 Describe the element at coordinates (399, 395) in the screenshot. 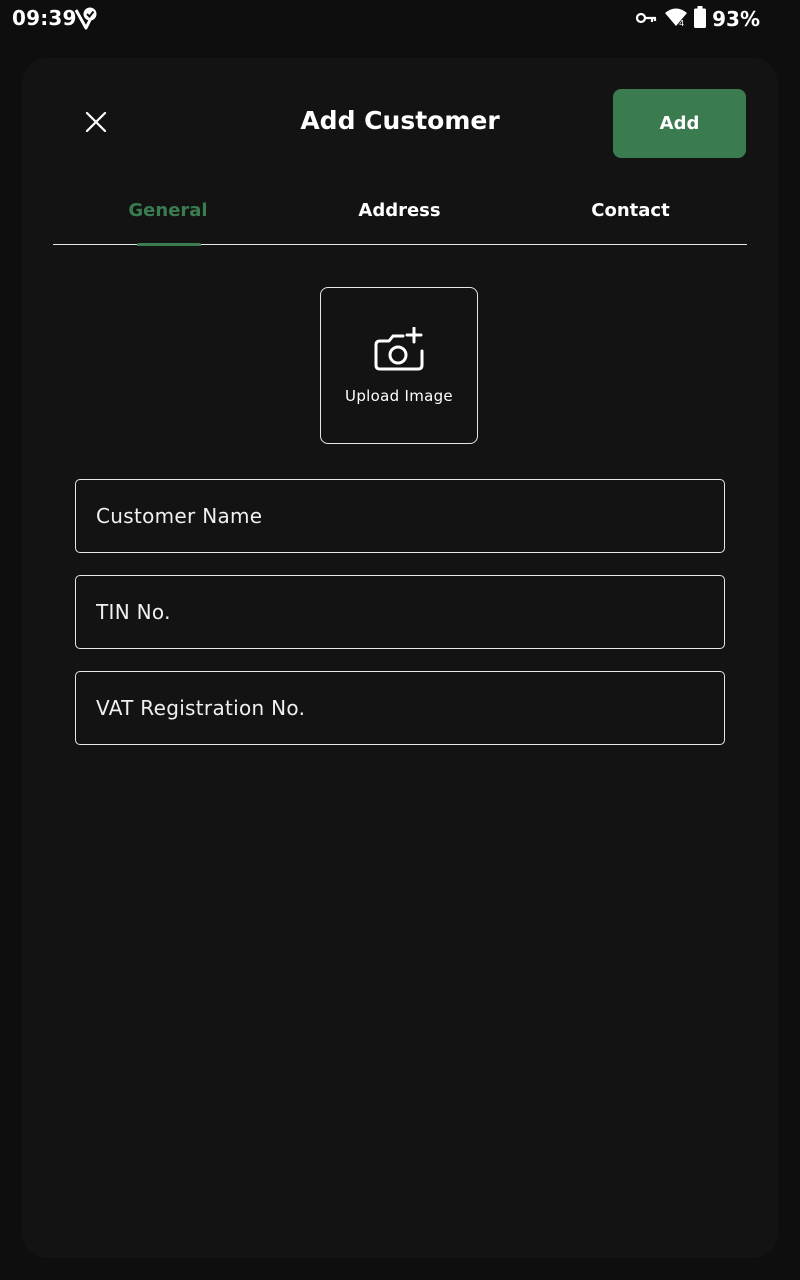

I see `upload-image-label: Upload Image` at that location.